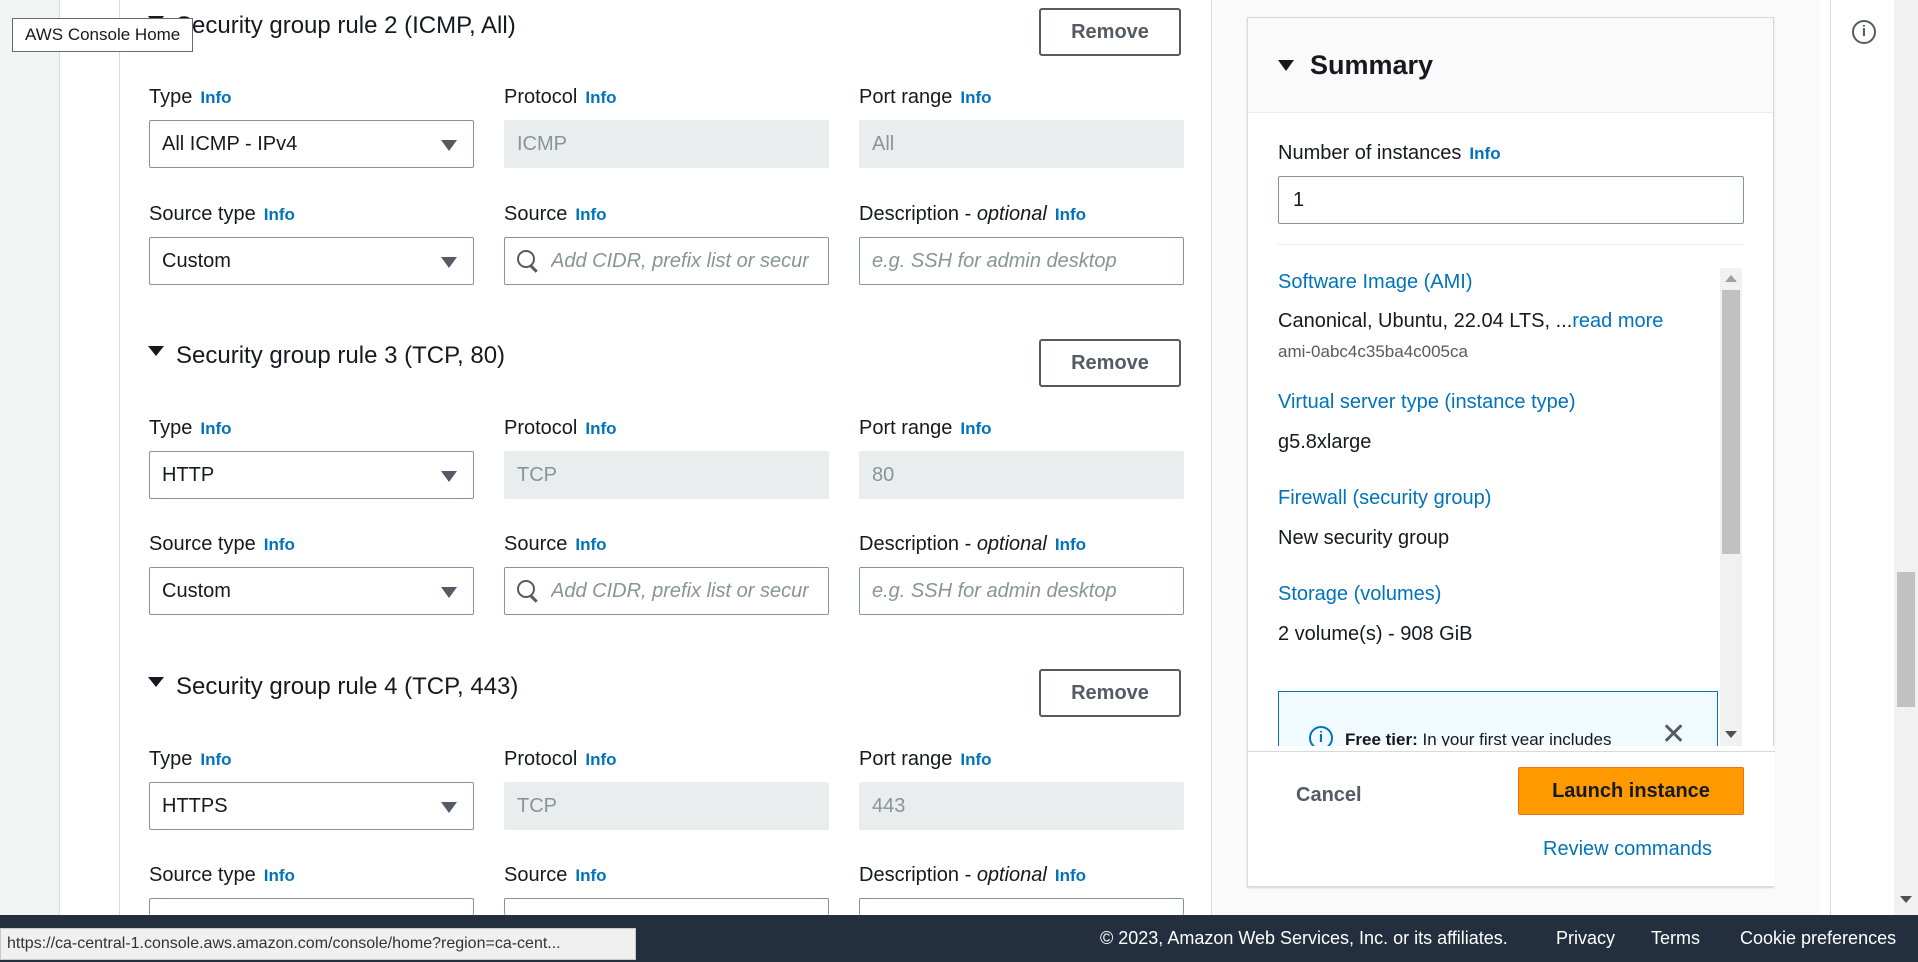  Describe the element at coordinates (1510, 65) in the screenshot. I see `summary-header: Summary` at that location.